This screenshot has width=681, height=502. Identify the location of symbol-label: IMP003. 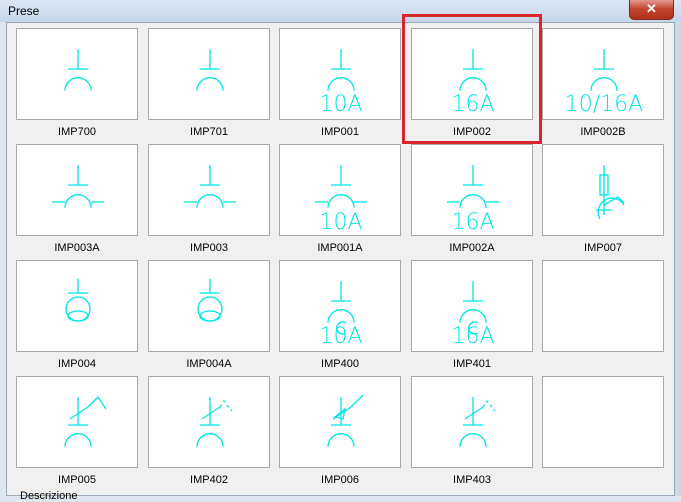
(209, 248).